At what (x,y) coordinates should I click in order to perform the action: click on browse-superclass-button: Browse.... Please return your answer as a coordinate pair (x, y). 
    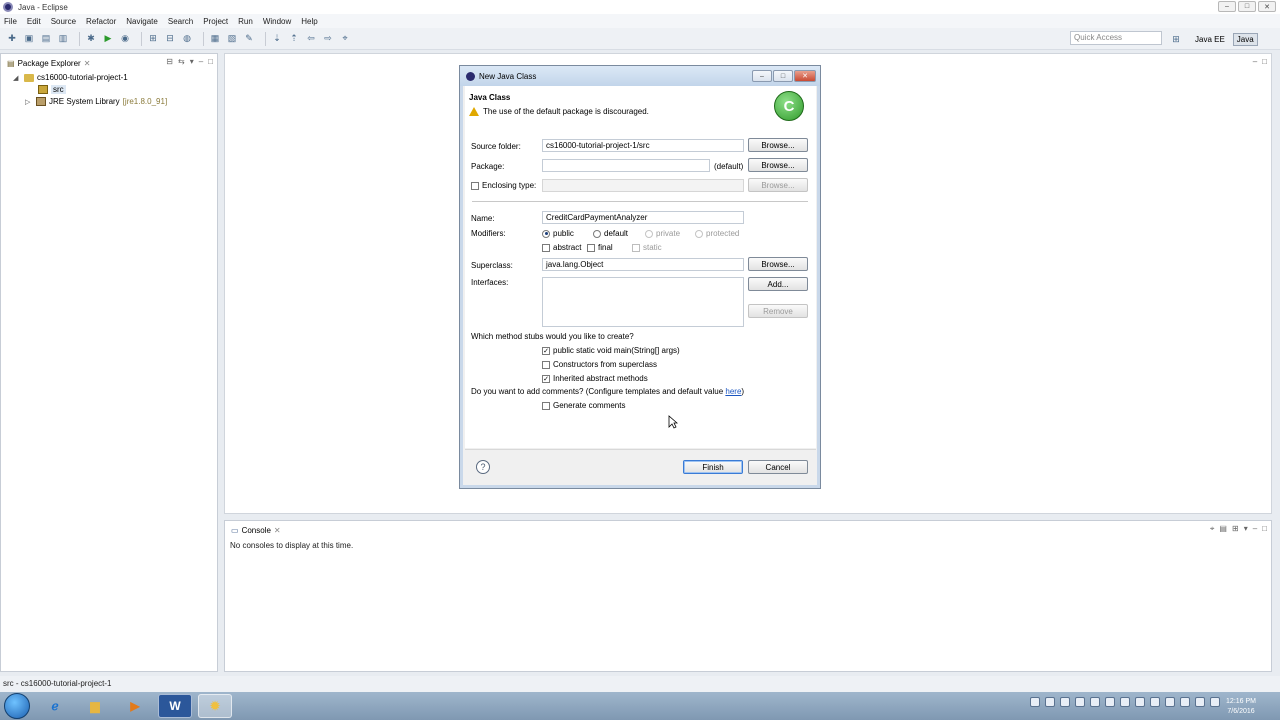
    Looking at the image, I should click on (778, 264).